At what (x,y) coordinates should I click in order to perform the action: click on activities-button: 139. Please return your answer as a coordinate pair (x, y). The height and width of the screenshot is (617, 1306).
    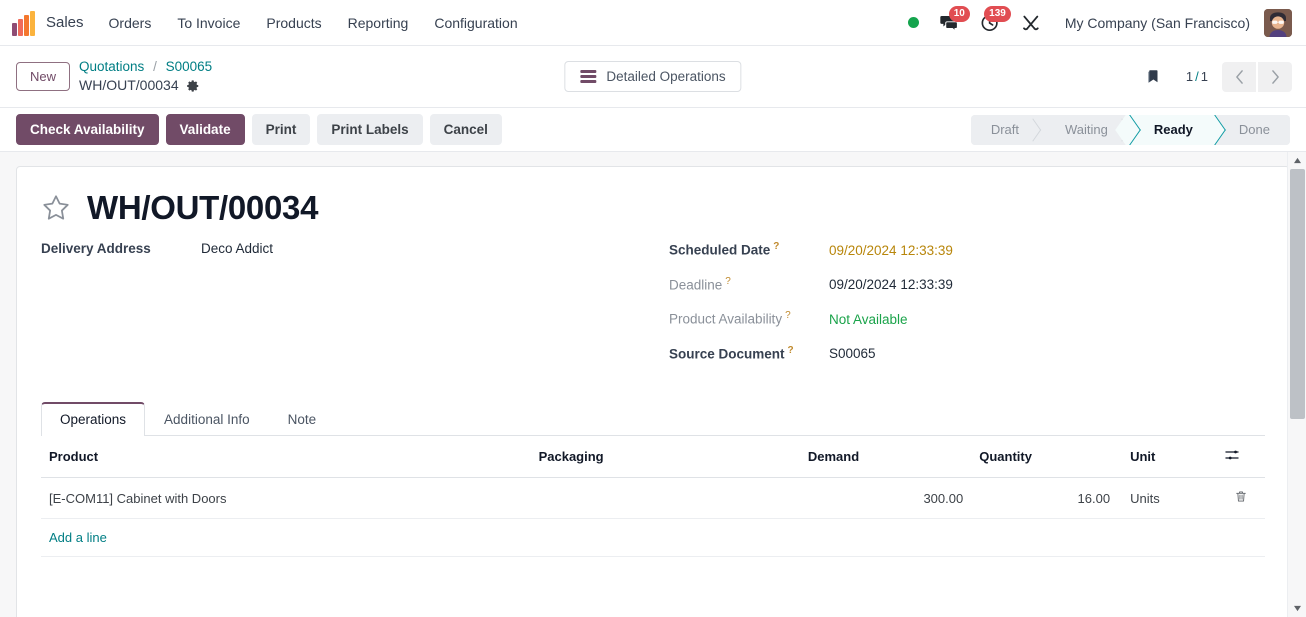
    Looking at the image, I should click on (992, 21).